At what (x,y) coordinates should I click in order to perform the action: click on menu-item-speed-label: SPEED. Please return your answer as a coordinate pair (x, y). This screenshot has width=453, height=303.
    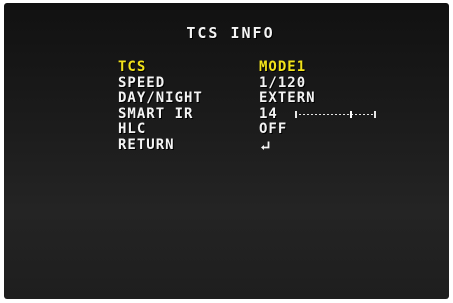
    Looking at the image, I should click on (142, 82).